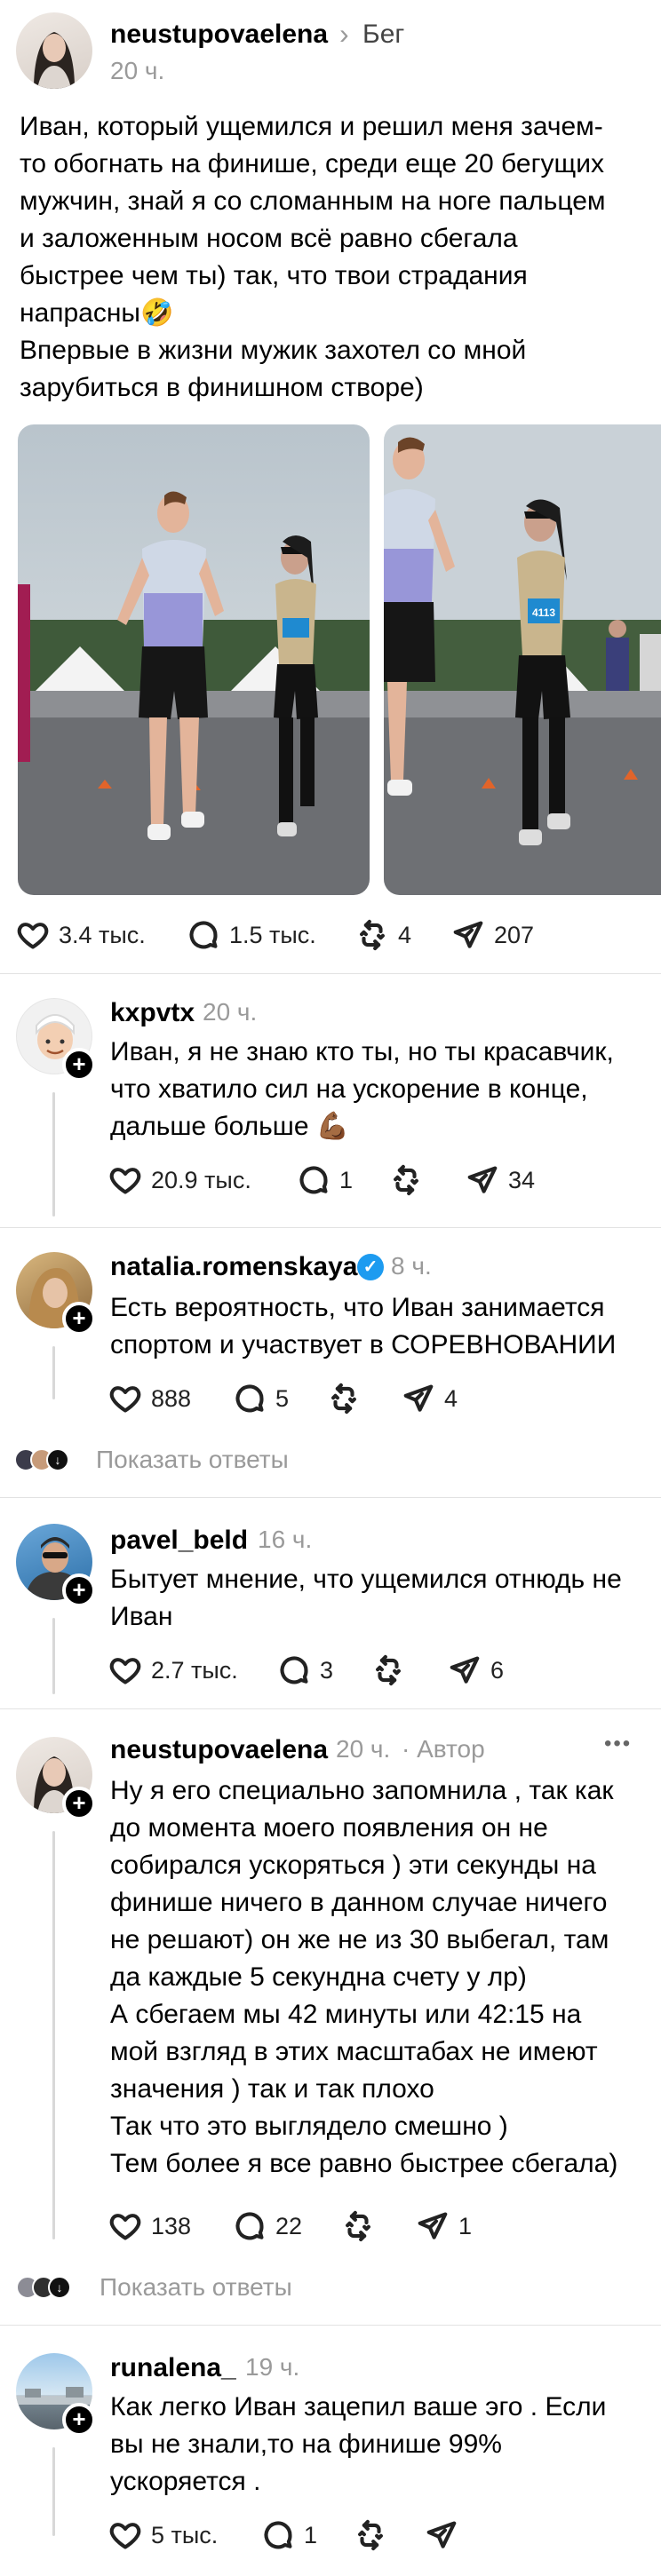 The image size is (661, 2576). I want to click on post-username: neustupovaelena, so click(219, 35).